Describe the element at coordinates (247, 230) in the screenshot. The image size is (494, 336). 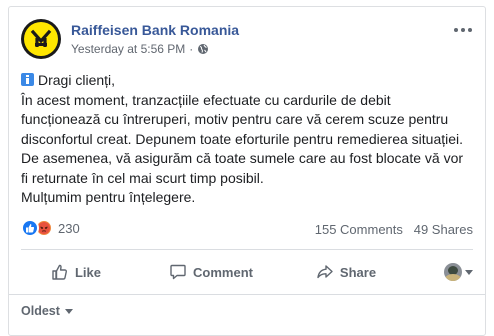
I see `post-stats: 230 155 Comments 49 Shares` at that location.